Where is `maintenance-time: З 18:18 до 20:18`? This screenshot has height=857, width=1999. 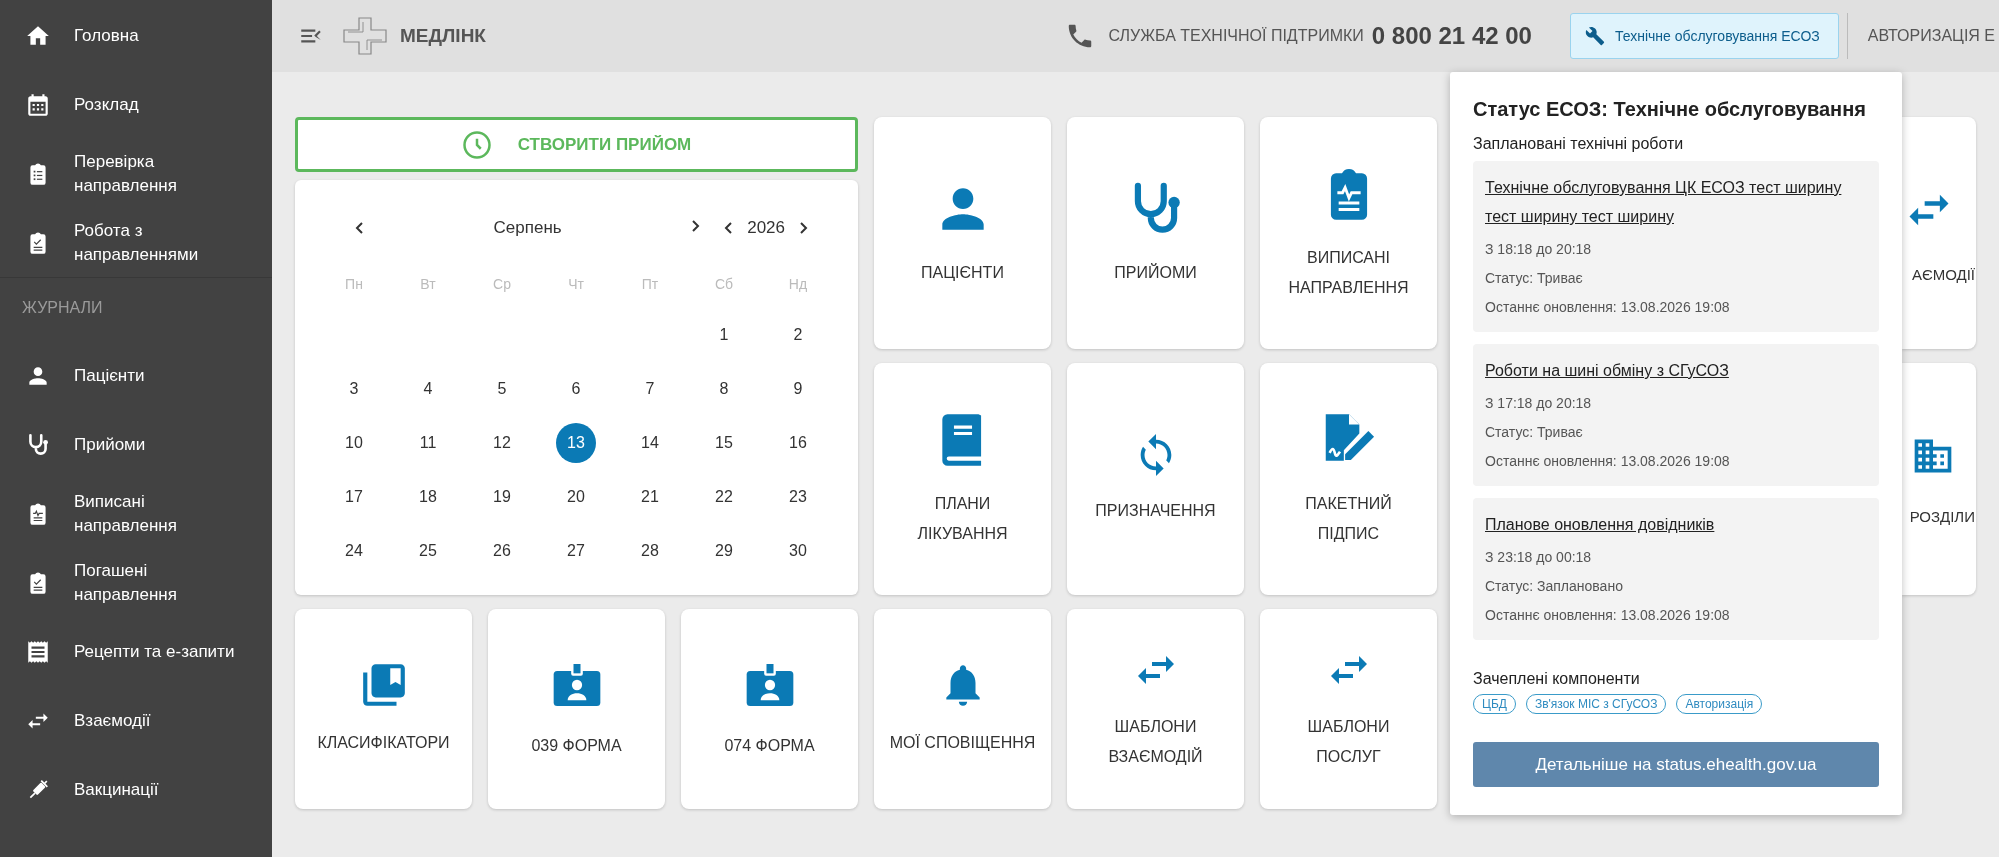 maintenance-time: З 18:18 до 20:18 is located at coordinates (1538, 249).